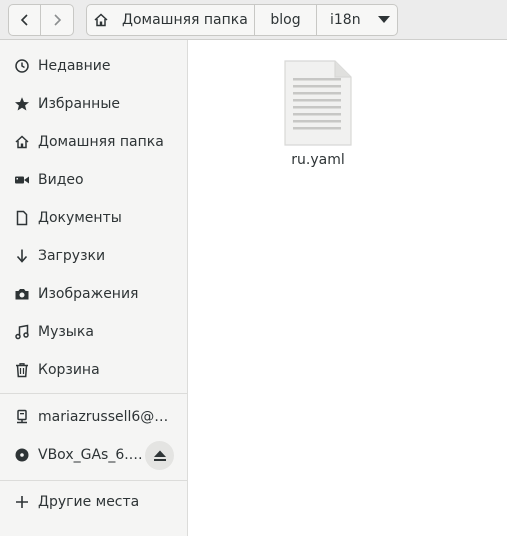 The width and height of the screenshot is (507, 536). What do you see at coordinates (22, 294) in the screenshot?
I see `camera-icon` at bounding box center [22, 294].